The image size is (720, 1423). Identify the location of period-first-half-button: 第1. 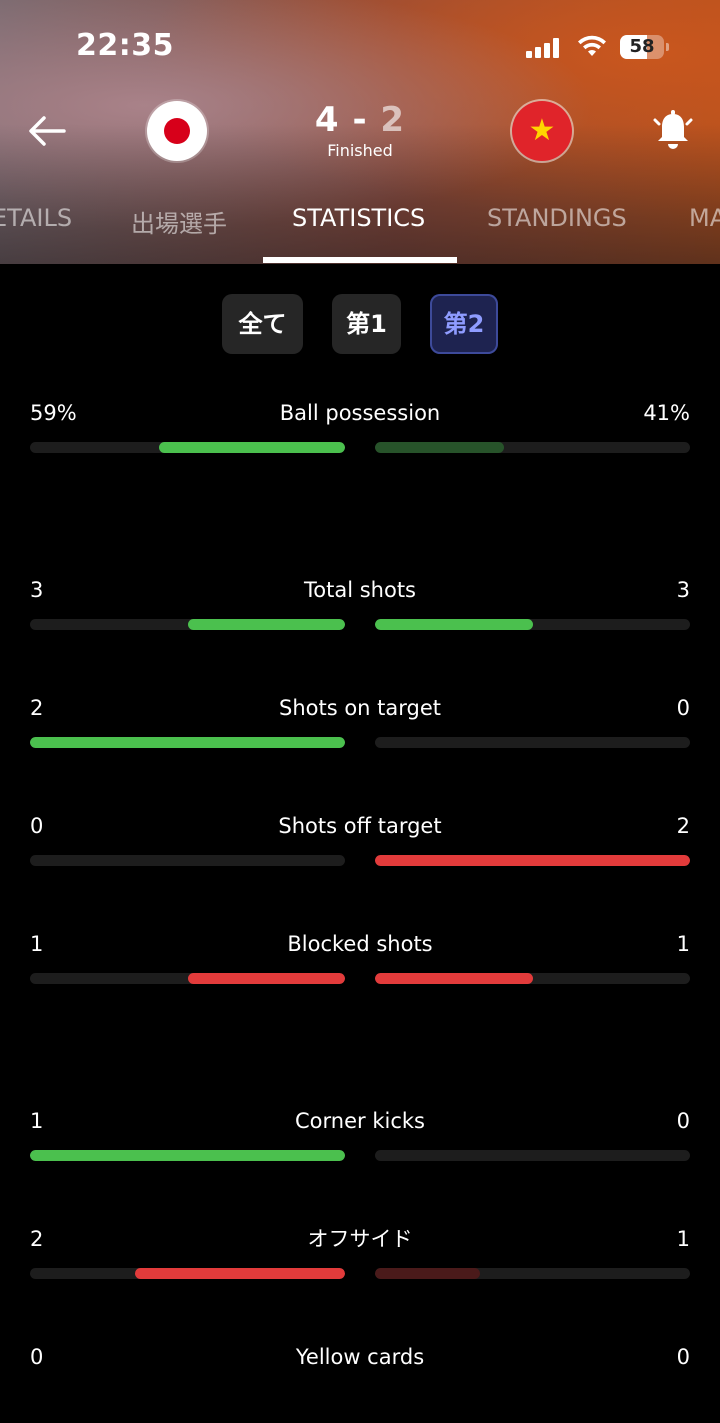
(366, 324).